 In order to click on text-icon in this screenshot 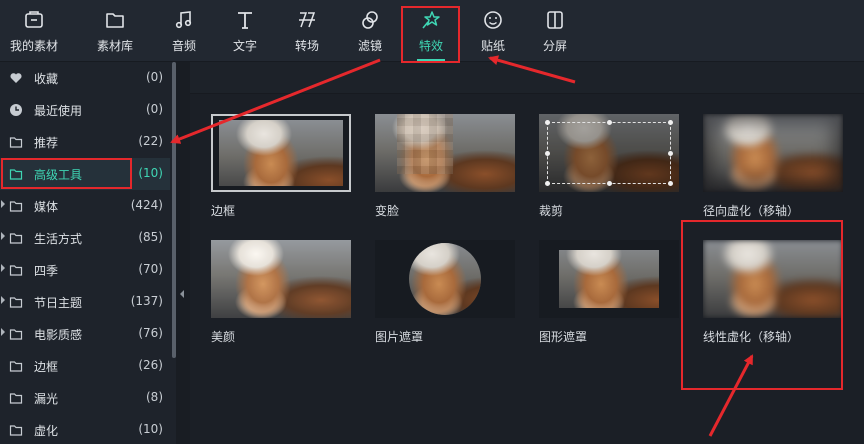, I will do `click(245, 20)`.